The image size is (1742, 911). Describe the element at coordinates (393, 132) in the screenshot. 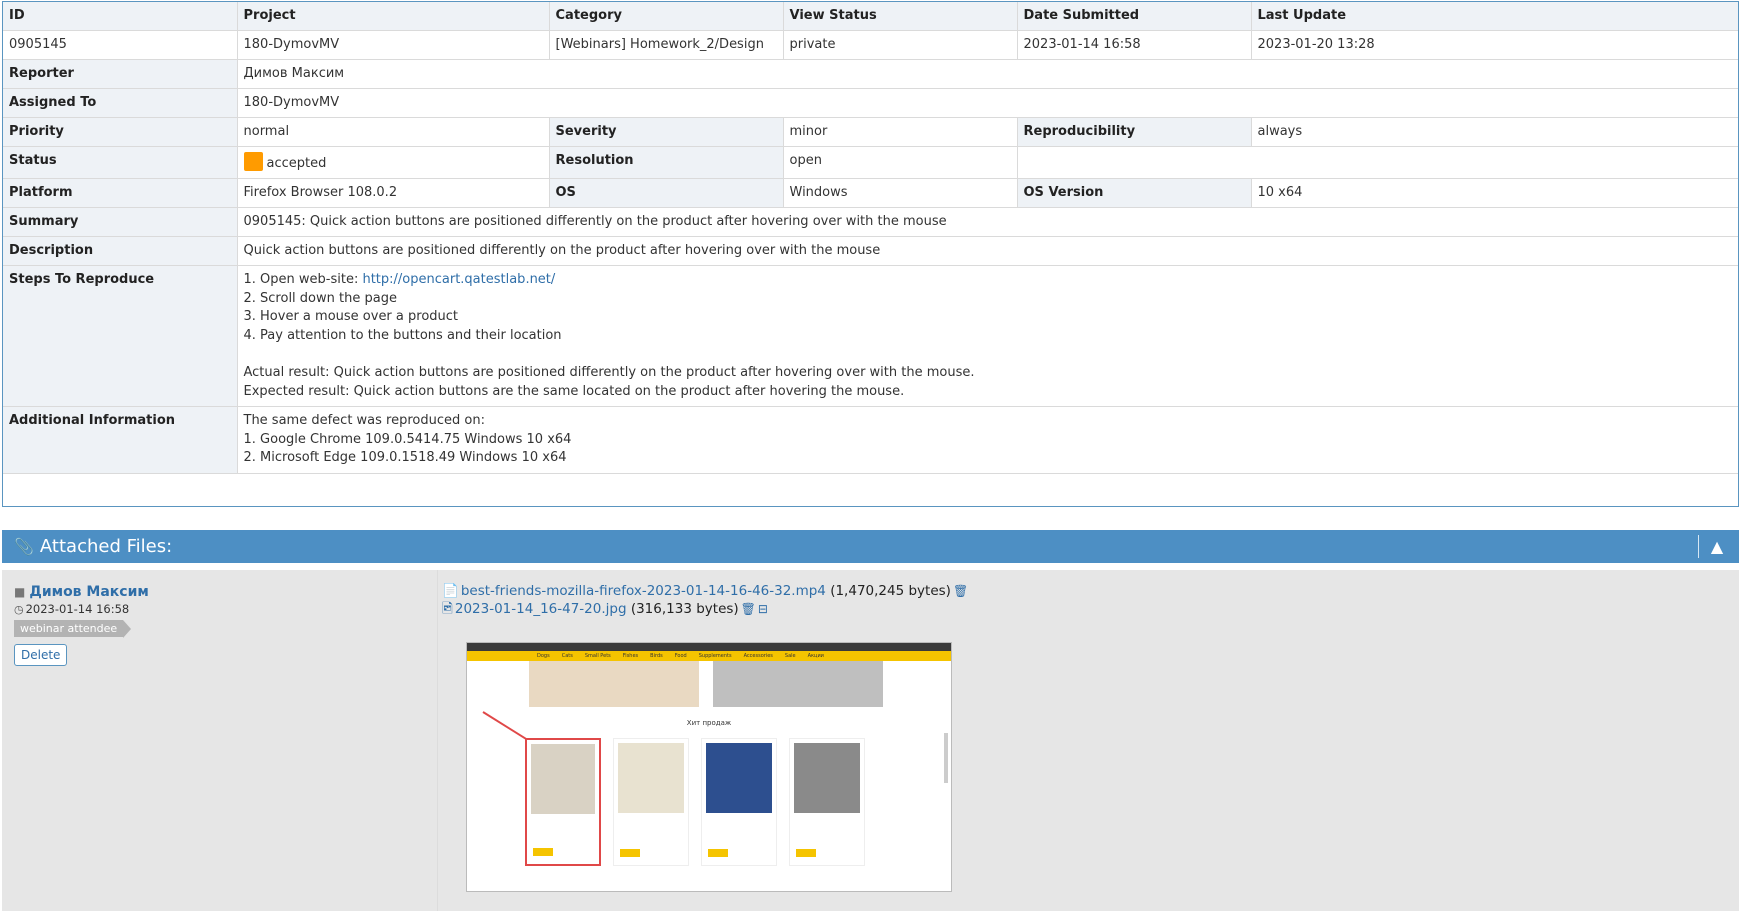

I see `priority-value: normal` at that location.